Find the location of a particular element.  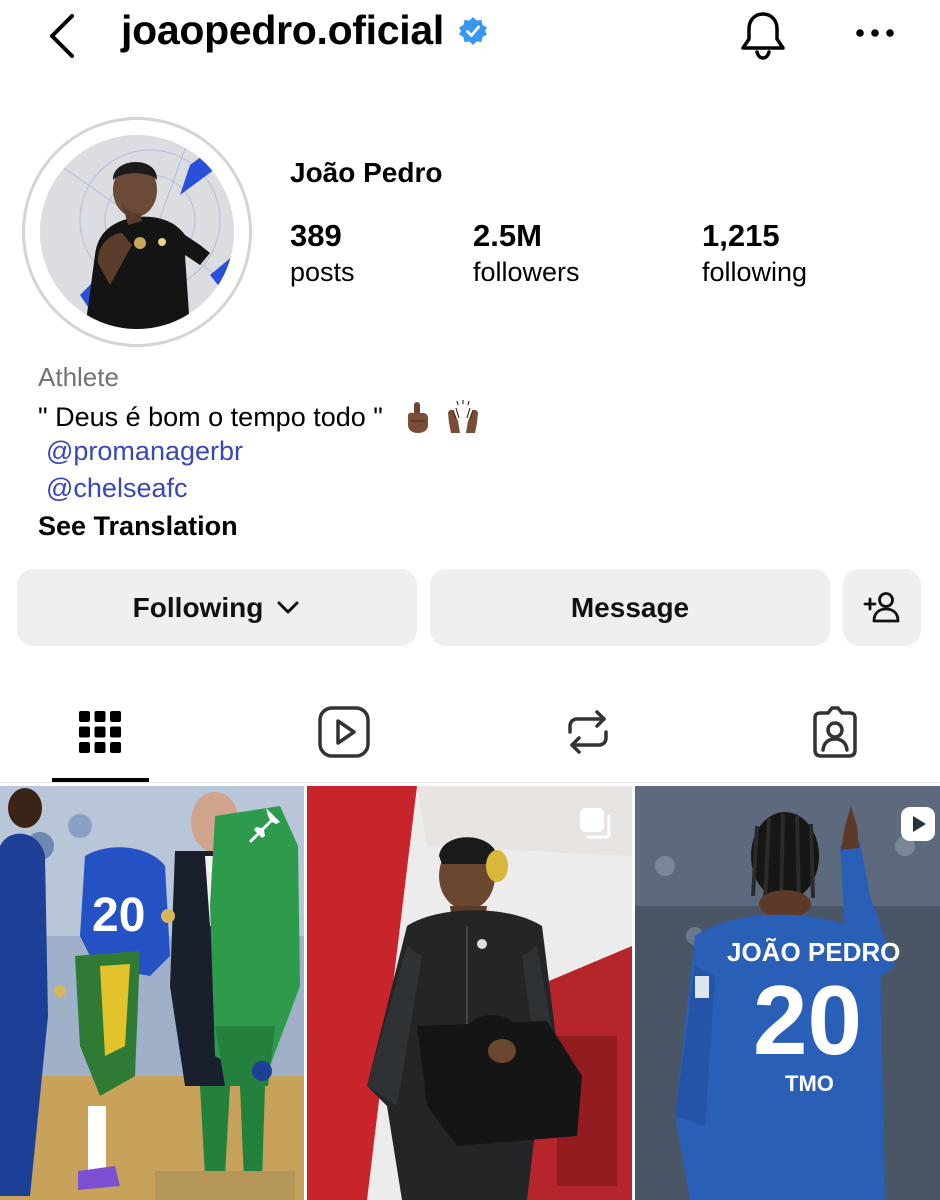

stat-value: 1,215 is located at coordinates (741, 235).